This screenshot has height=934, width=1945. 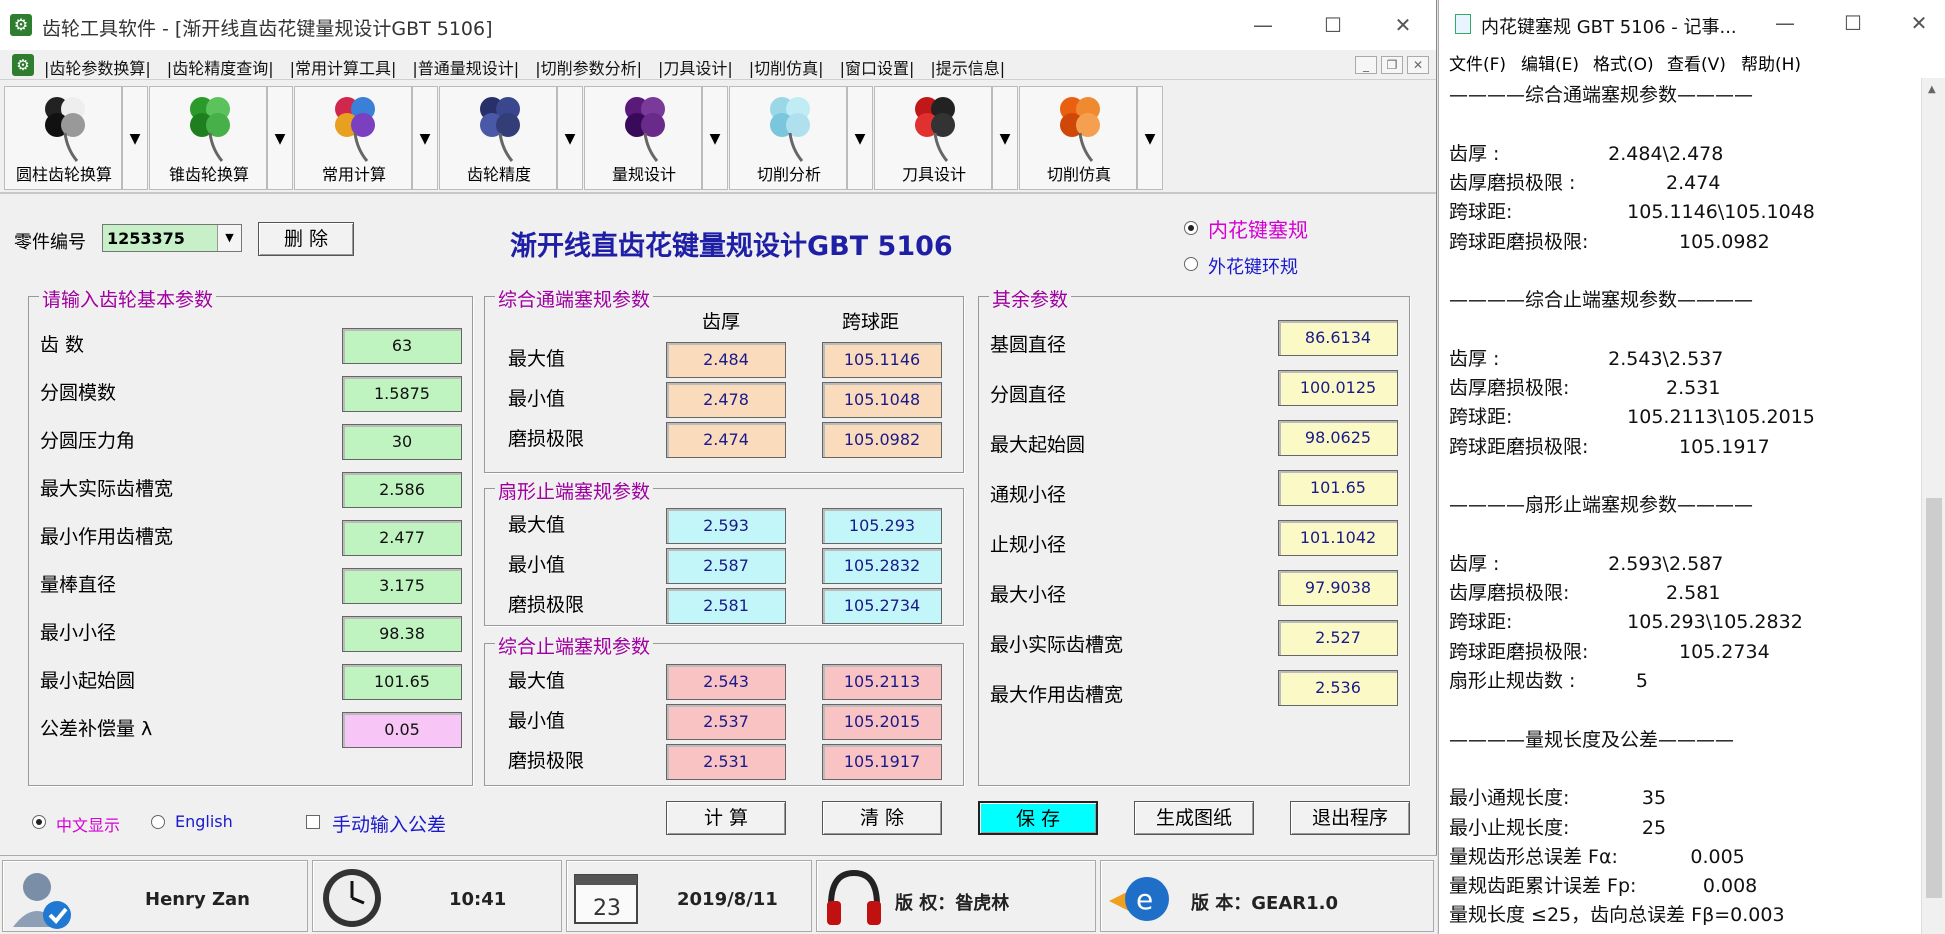 I want to click on basic-param-input: 0.05, so click(x=402, y=730).